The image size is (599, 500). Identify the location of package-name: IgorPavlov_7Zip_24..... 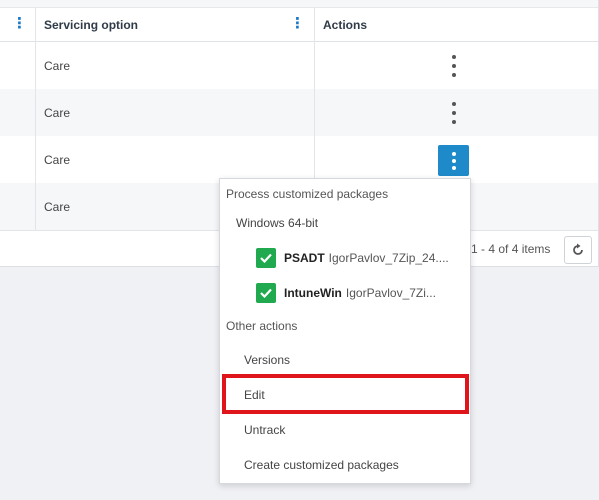
(388, 258).